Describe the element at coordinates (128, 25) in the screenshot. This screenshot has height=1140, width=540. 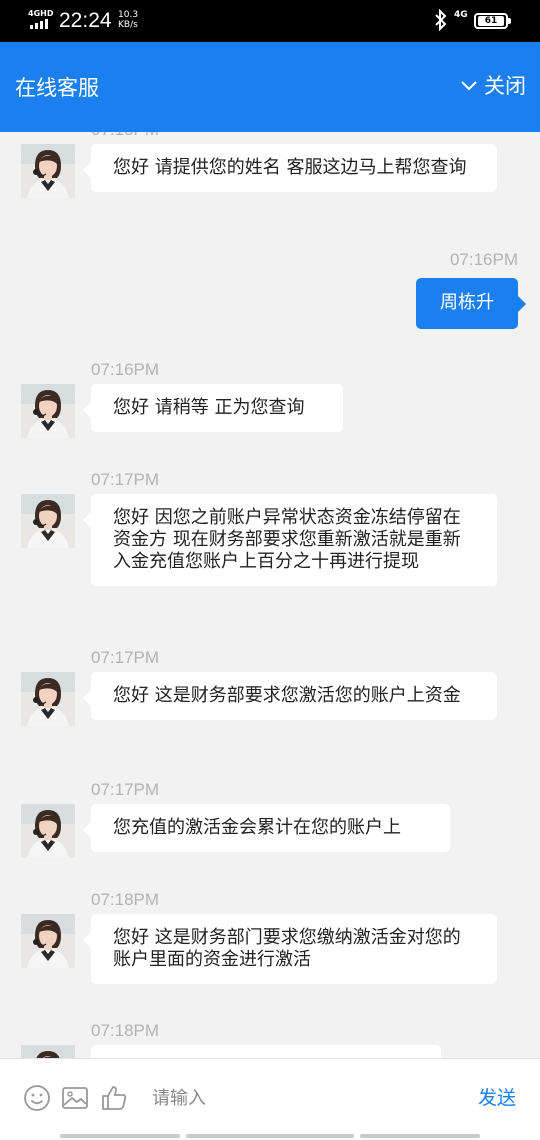
I see `network-speed-unit: KB/s` at that location.